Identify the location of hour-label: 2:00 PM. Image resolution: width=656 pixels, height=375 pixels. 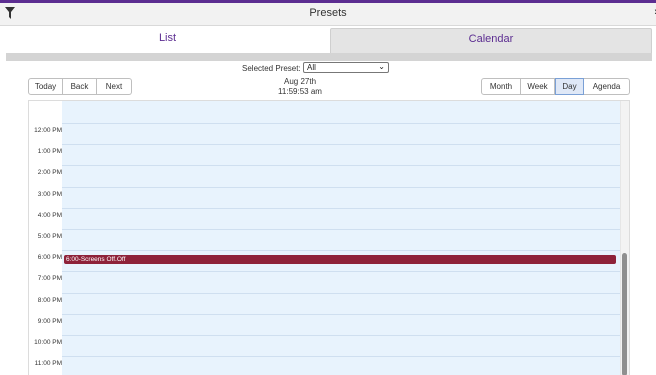
(49, 173).